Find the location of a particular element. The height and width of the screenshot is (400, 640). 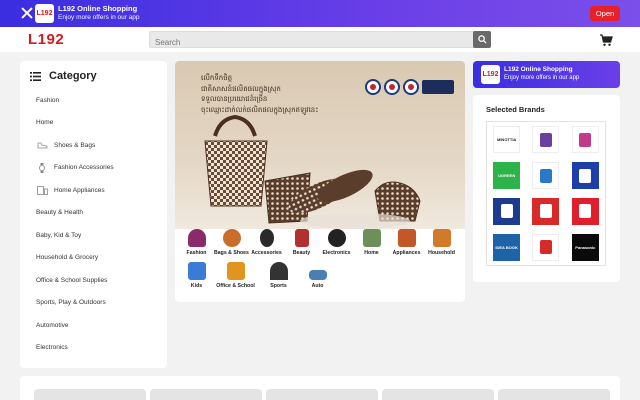

brand-logo: IDEA BOOK is located at coordinates (507, 247).